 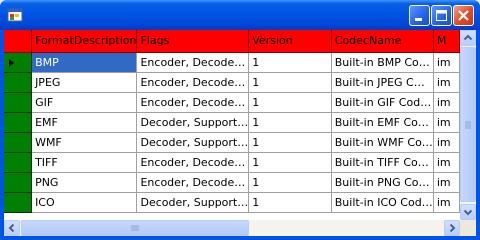 I want to click on chevron-up-icon, so click(x=468, y=37).